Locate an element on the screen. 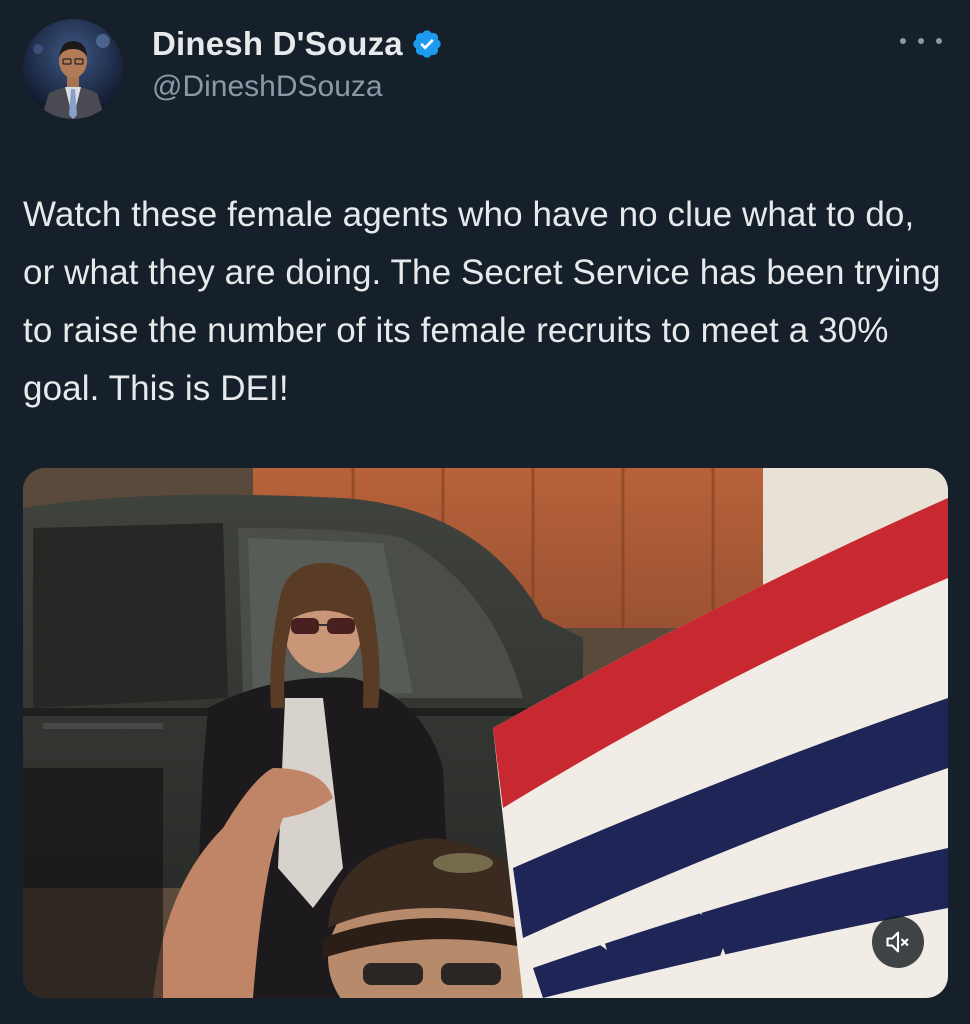 The image size is (970, 1024). more-horizontal-icon is located at coordinates (921, 41).